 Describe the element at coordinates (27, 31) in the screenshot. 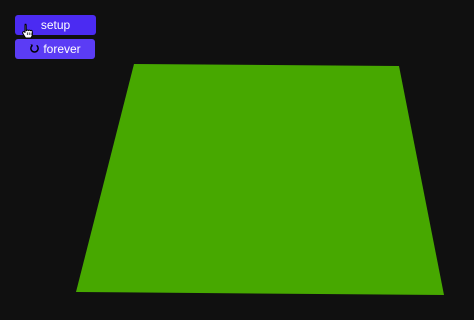

I see `hand-pointer-icon` at that location.